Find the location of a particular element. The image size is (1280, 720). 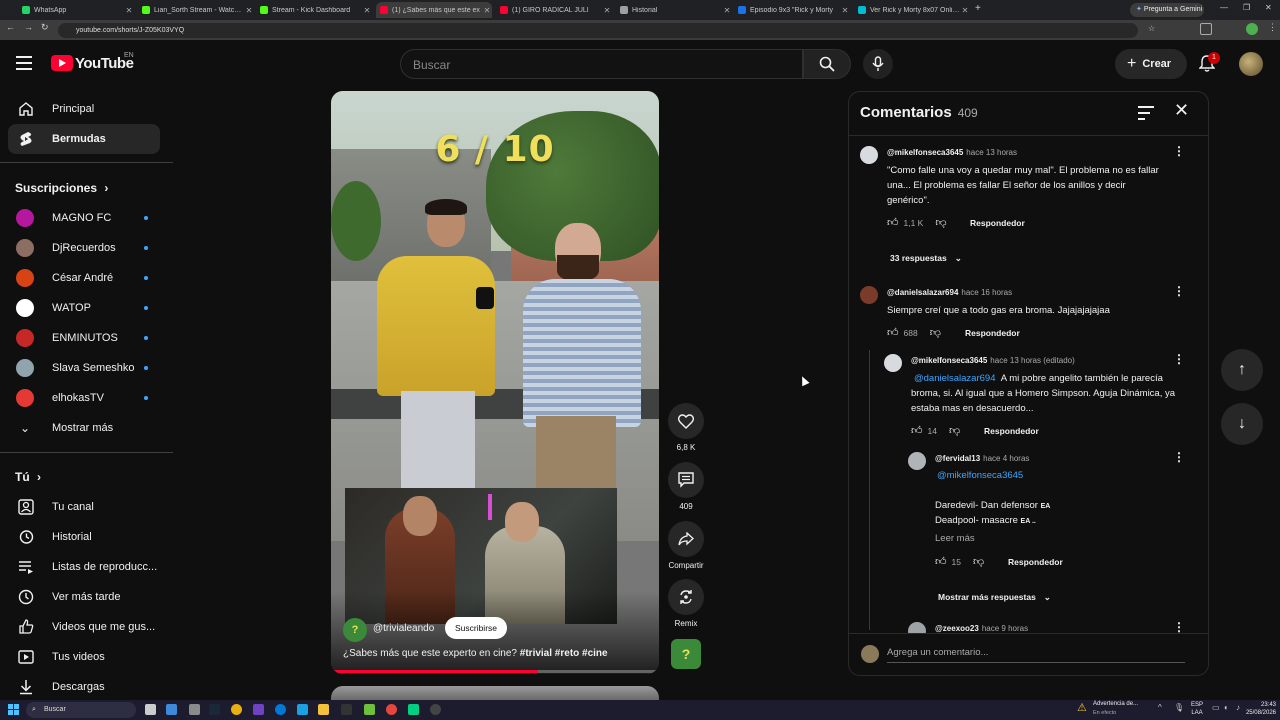

sidebar-item-watch-later: Ver más tarde is located at coordinates (84, 597).